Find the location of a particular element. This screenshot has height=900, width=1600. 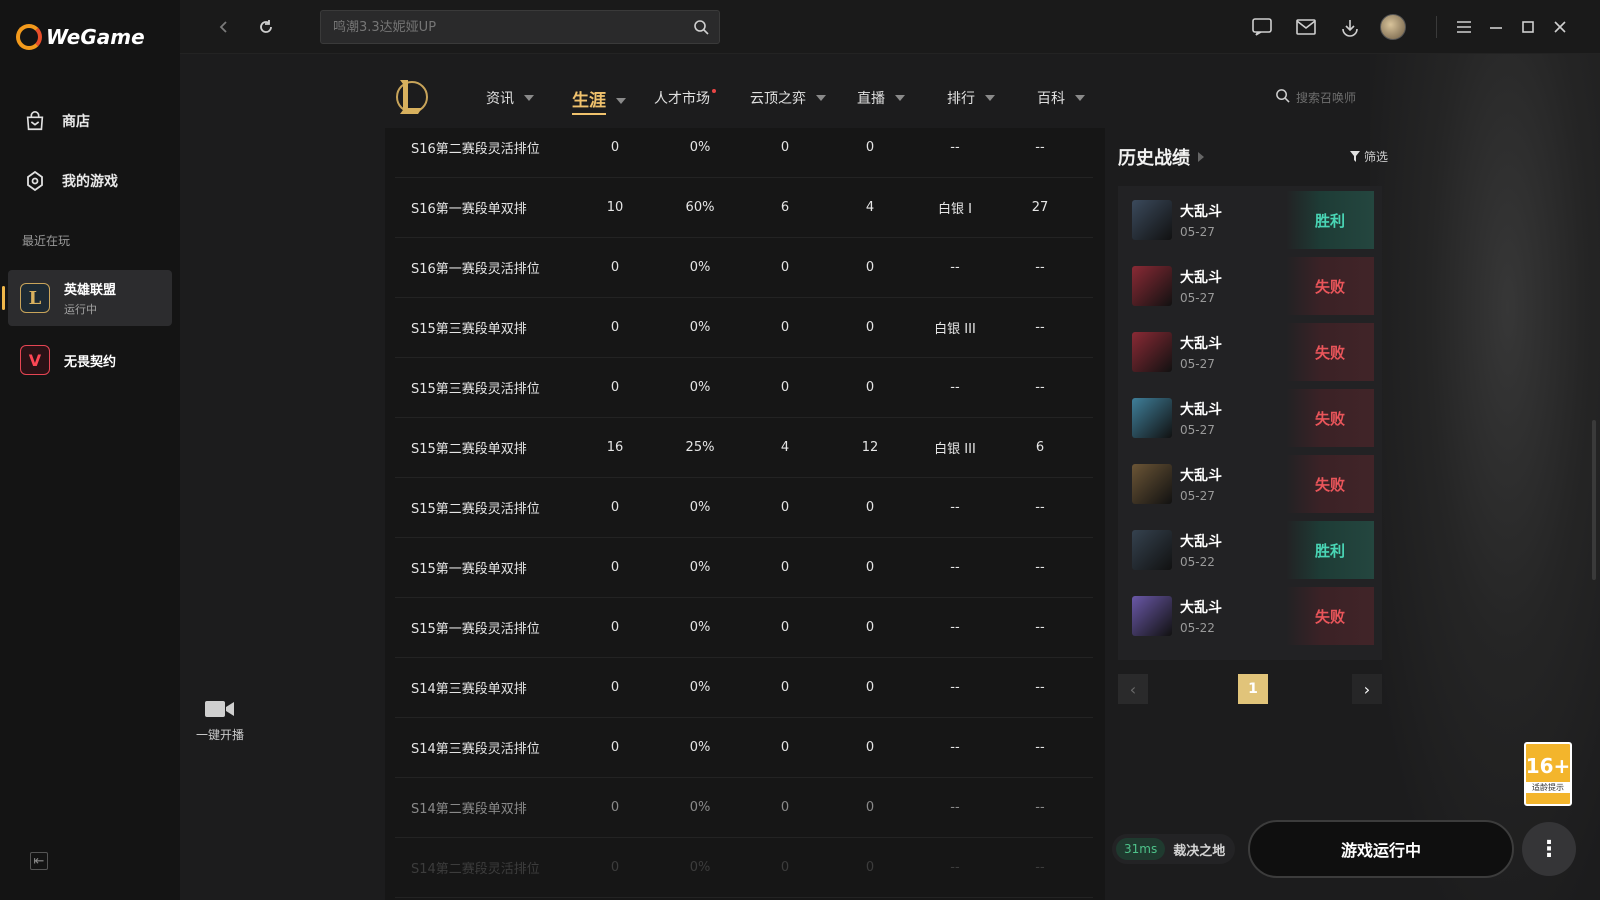

match-history-title: 历史战绩 is located at coordinates (1161, 157).